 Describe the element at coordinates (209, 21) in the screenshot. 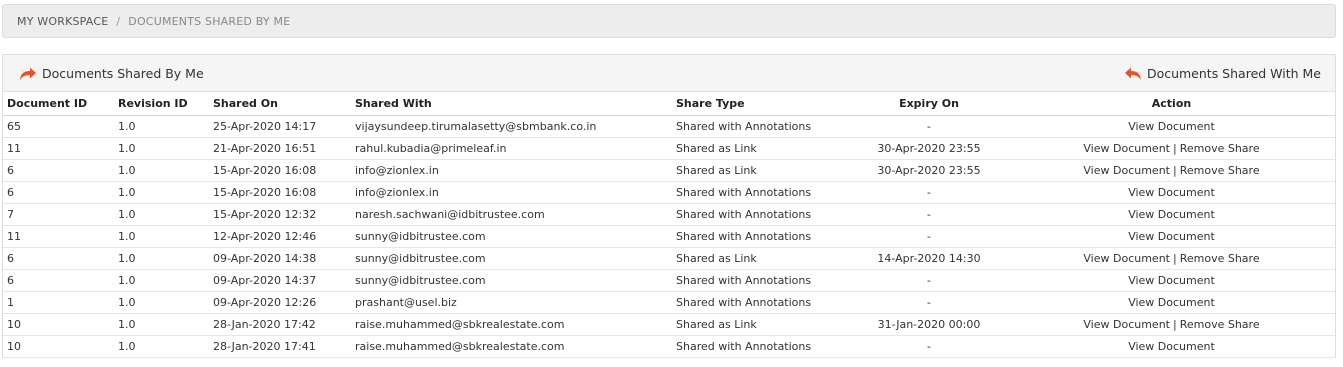

I see `breadcrumb-current: DOCUMENTS SHARED BY ME` at that location.